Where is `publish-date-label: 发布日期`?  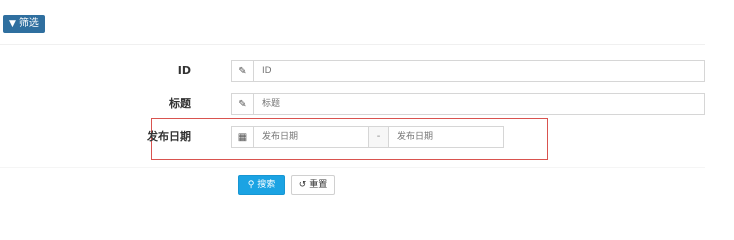
publish-date-label: 发布日期 is located at coordinates (169, 136).